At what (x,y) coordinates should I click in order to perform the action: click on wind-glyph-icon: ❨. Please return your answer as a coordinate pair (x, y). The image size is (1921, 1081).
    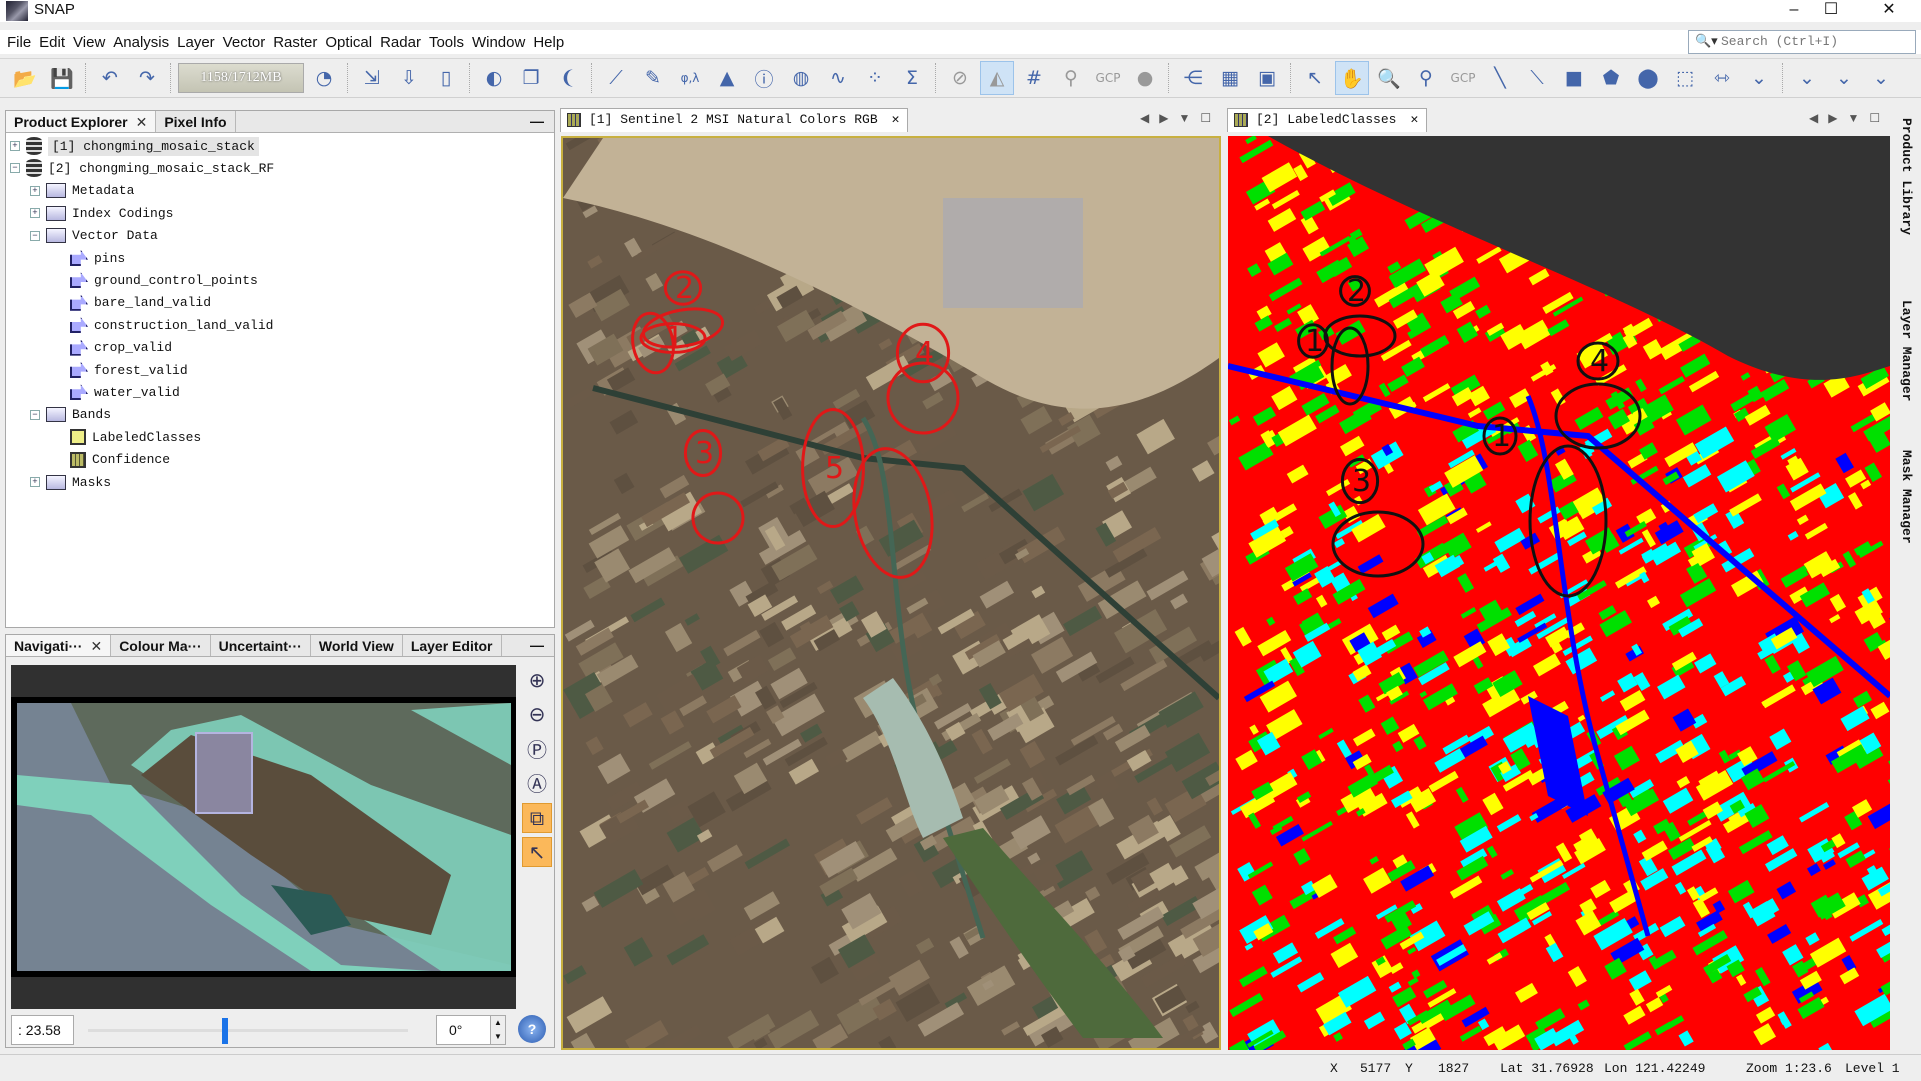
    Looking at the image, I should click on (568, 78).